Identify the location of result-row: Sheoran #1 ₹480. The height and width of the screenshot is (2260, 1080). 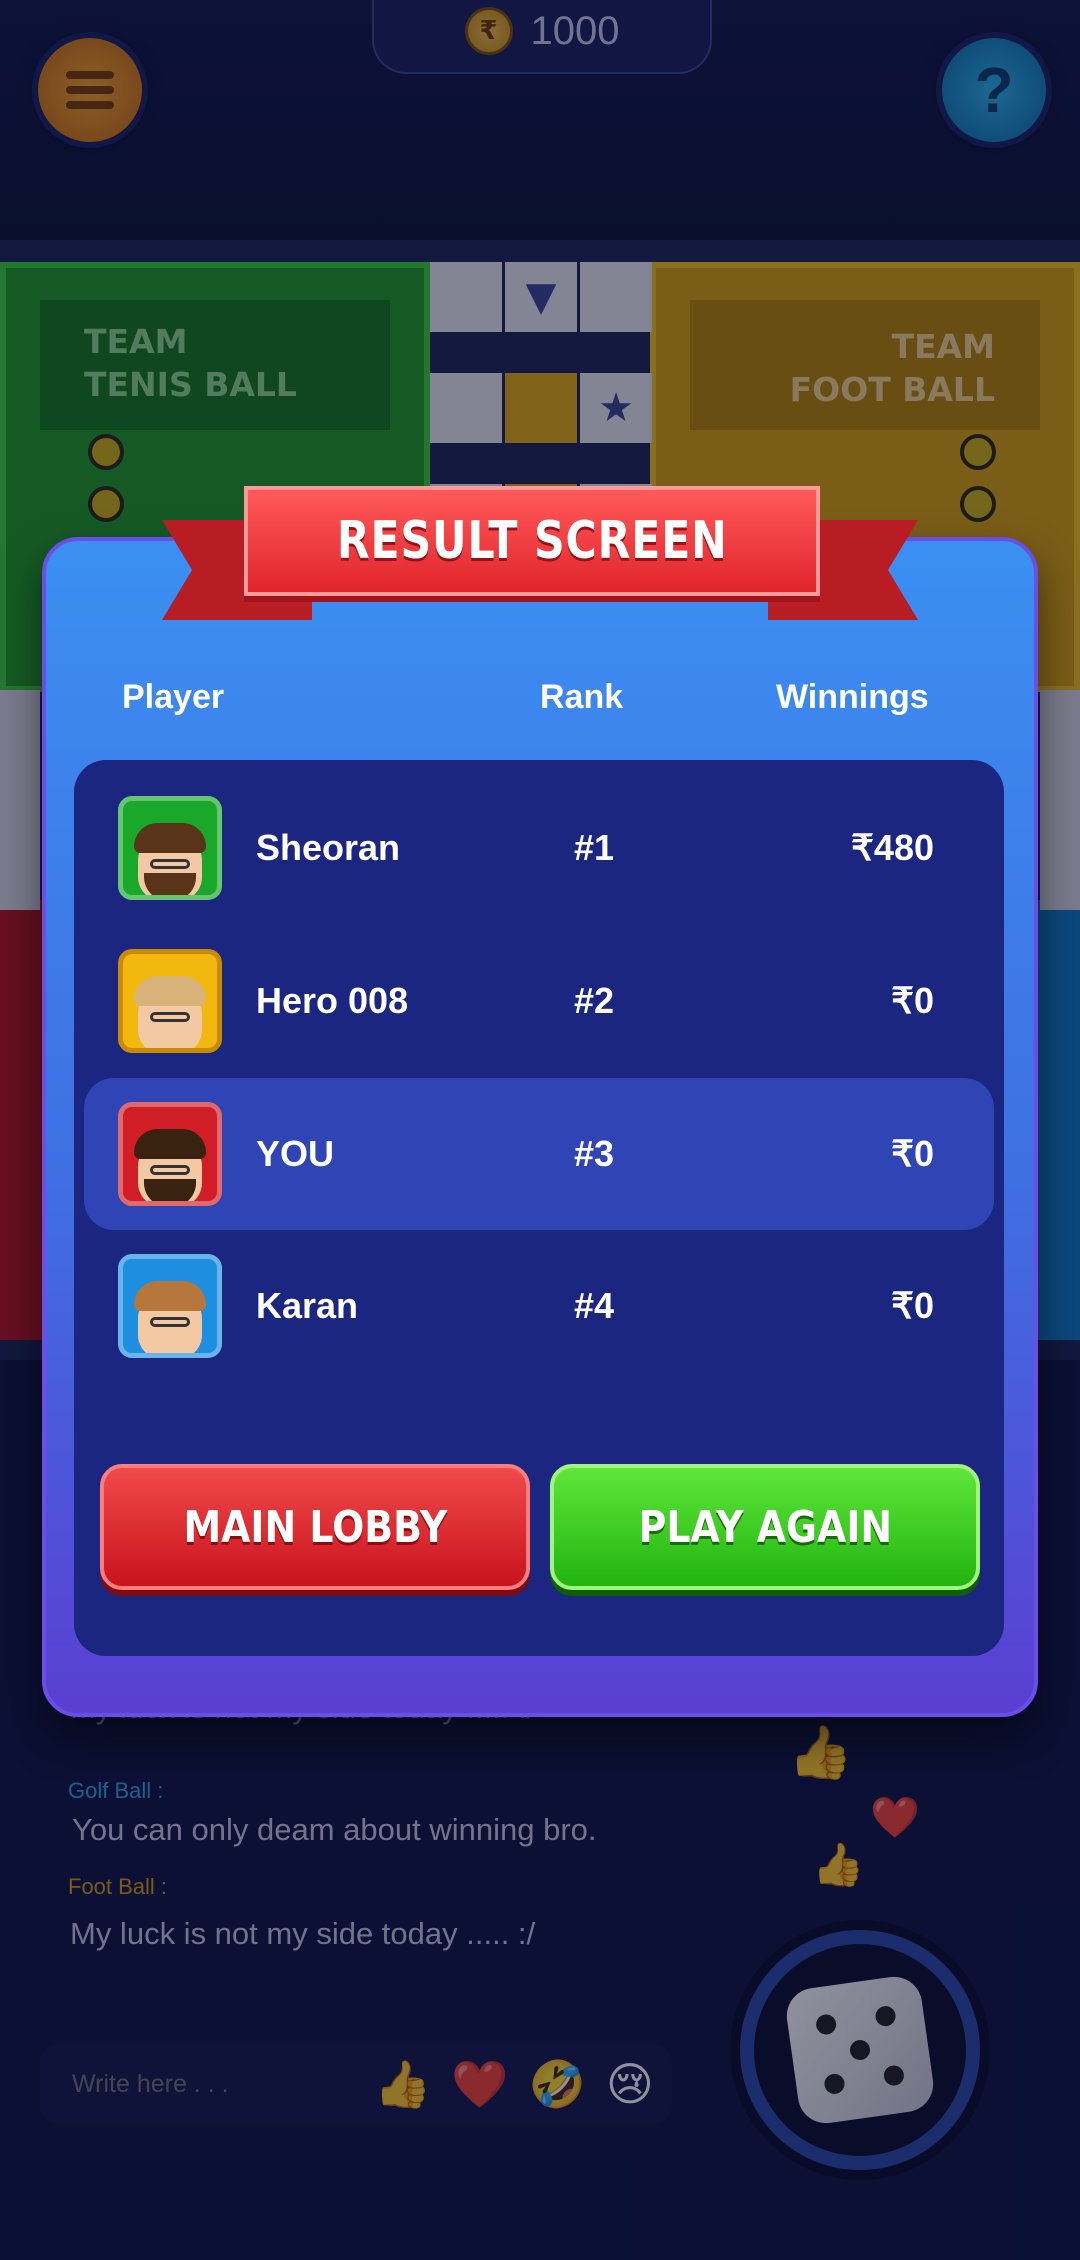
(539, 848).